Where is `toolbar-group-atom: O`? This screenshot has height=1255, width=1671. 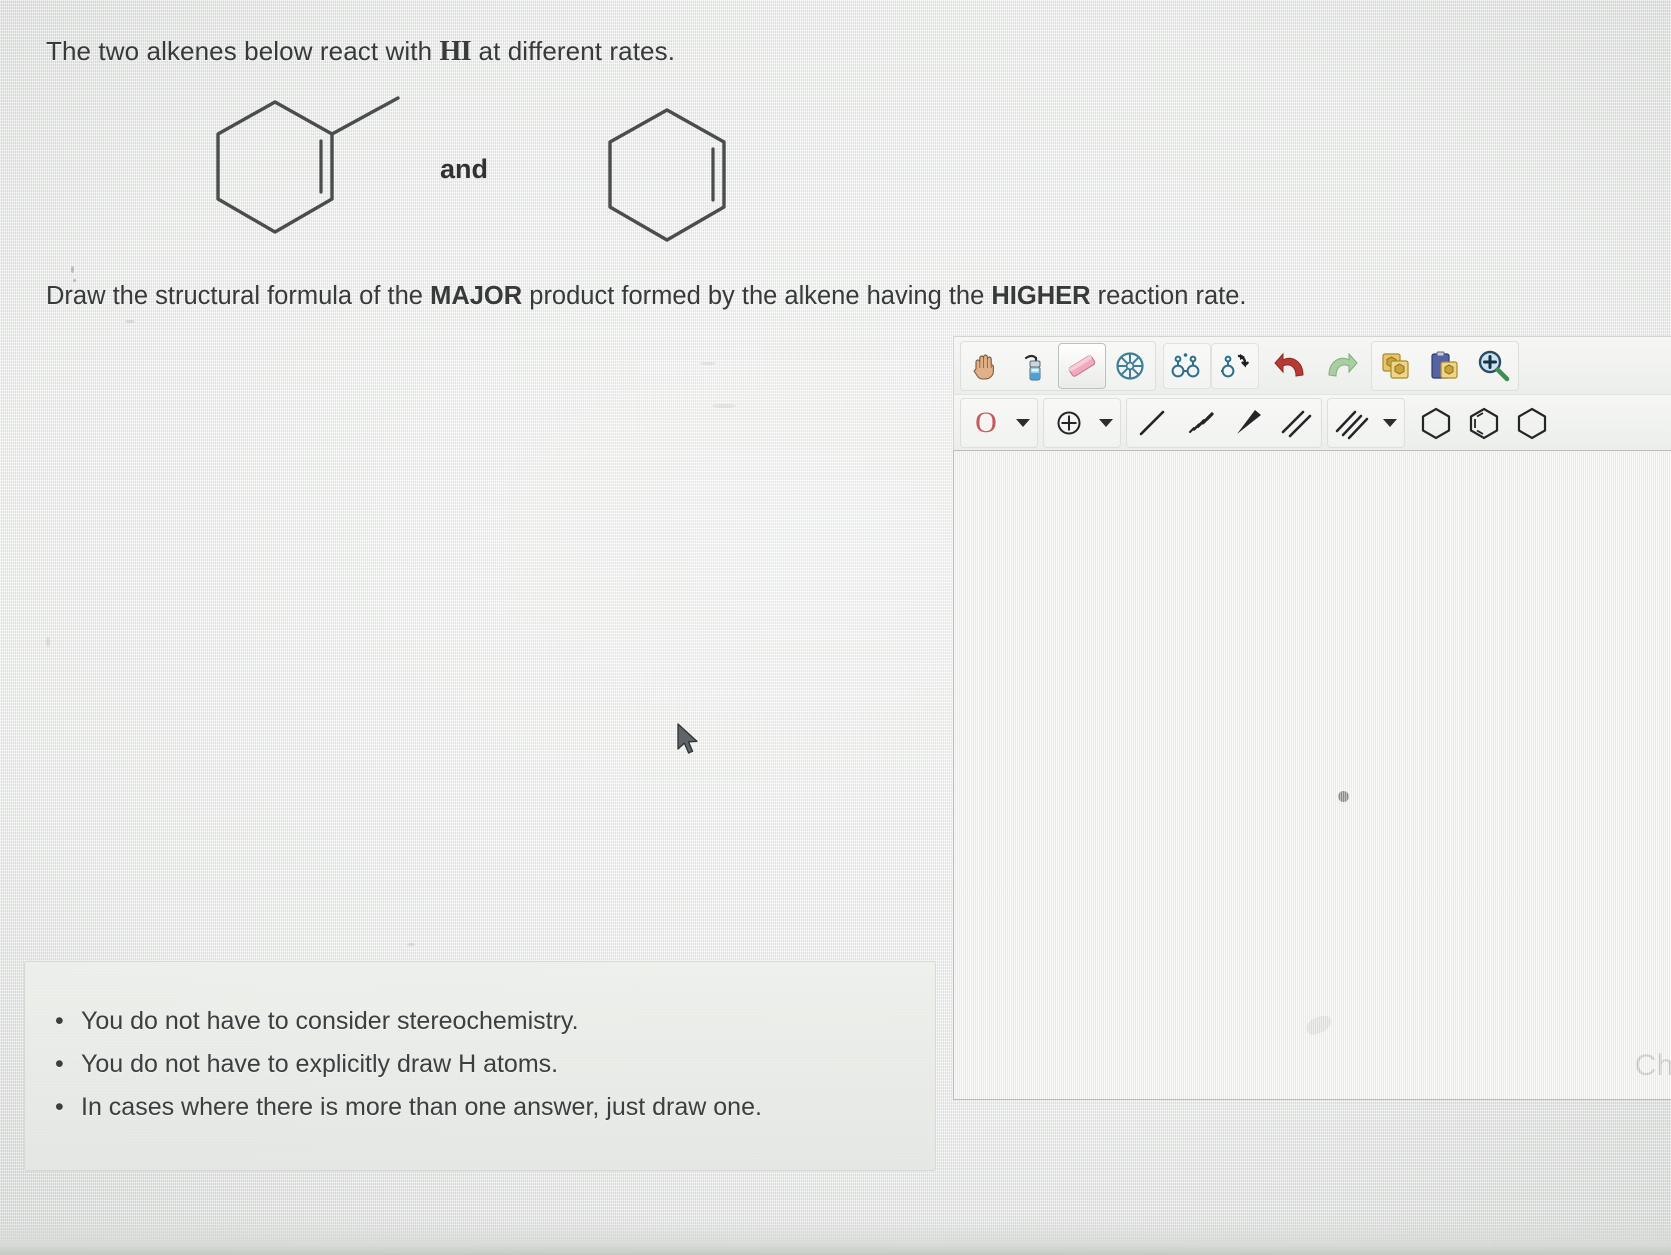 toolbar-group-atom: O is located at coordinates (999, 423).